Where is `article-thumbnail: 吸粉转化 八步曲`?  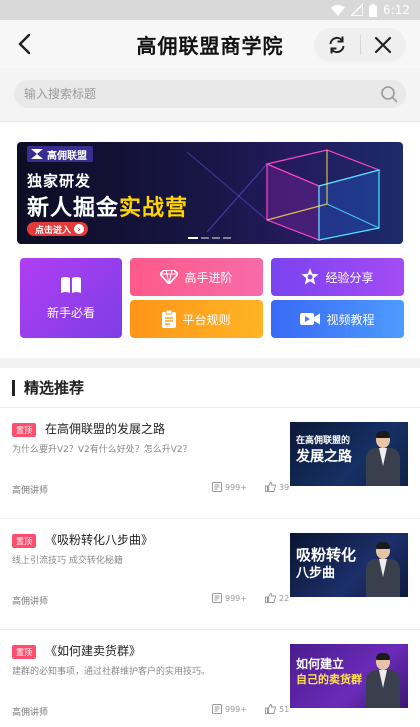
article-thumbnail: 吸粉转化 八步曲 is located at coordinates (349, 565).